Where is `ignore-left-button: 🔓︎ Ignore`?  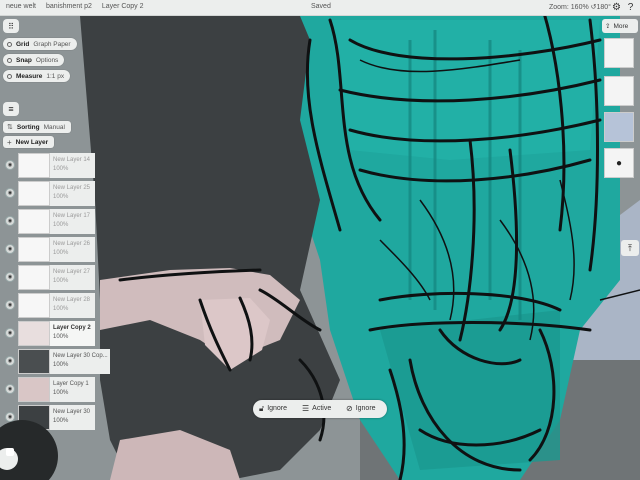
ignore-left-button: 🔓︎ Ignore is located at coordinates (273, 408).